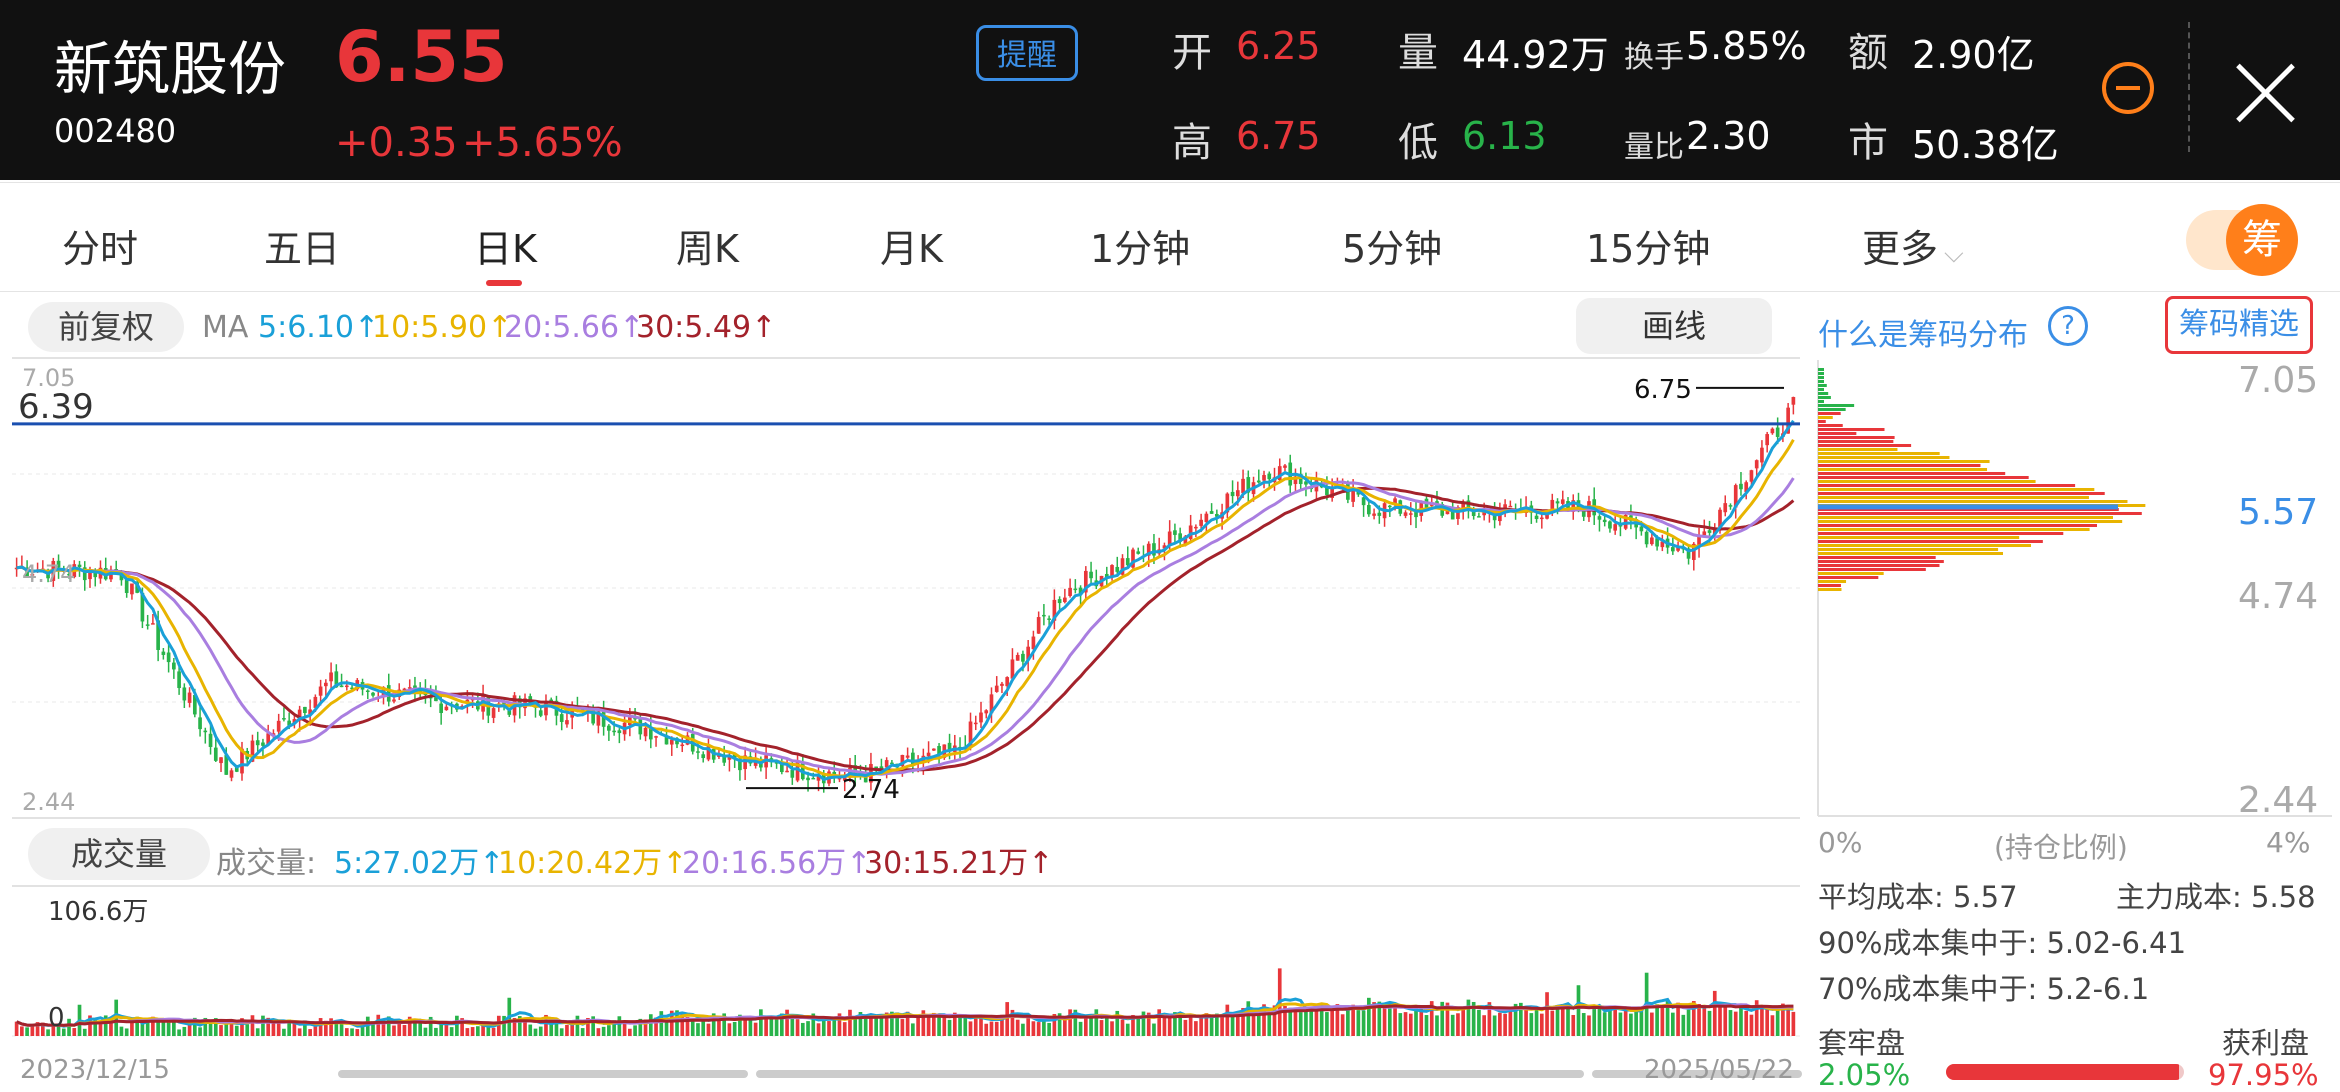  I want to click on tab-intraday: 分时, so click(100, 245).